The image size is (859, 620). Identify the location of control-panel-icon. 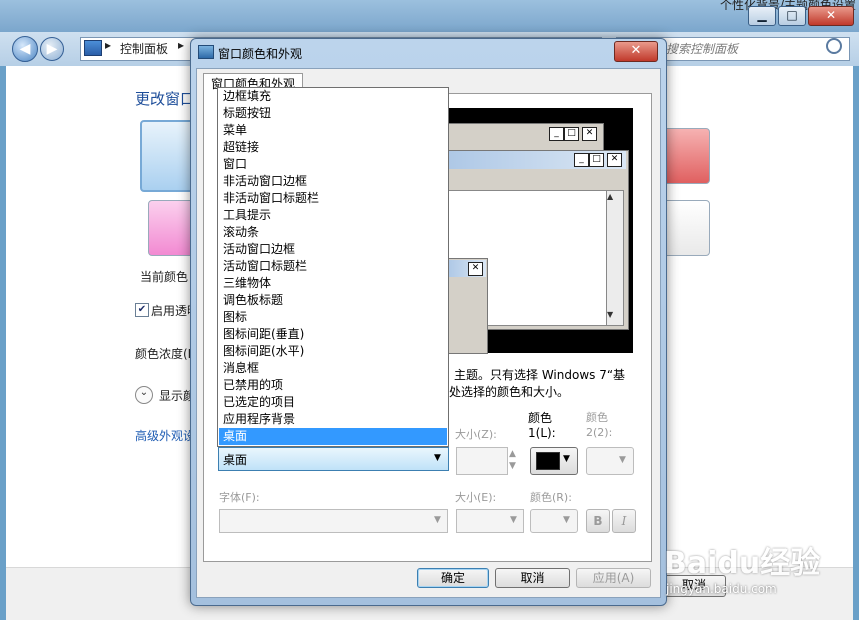
(93, 48).